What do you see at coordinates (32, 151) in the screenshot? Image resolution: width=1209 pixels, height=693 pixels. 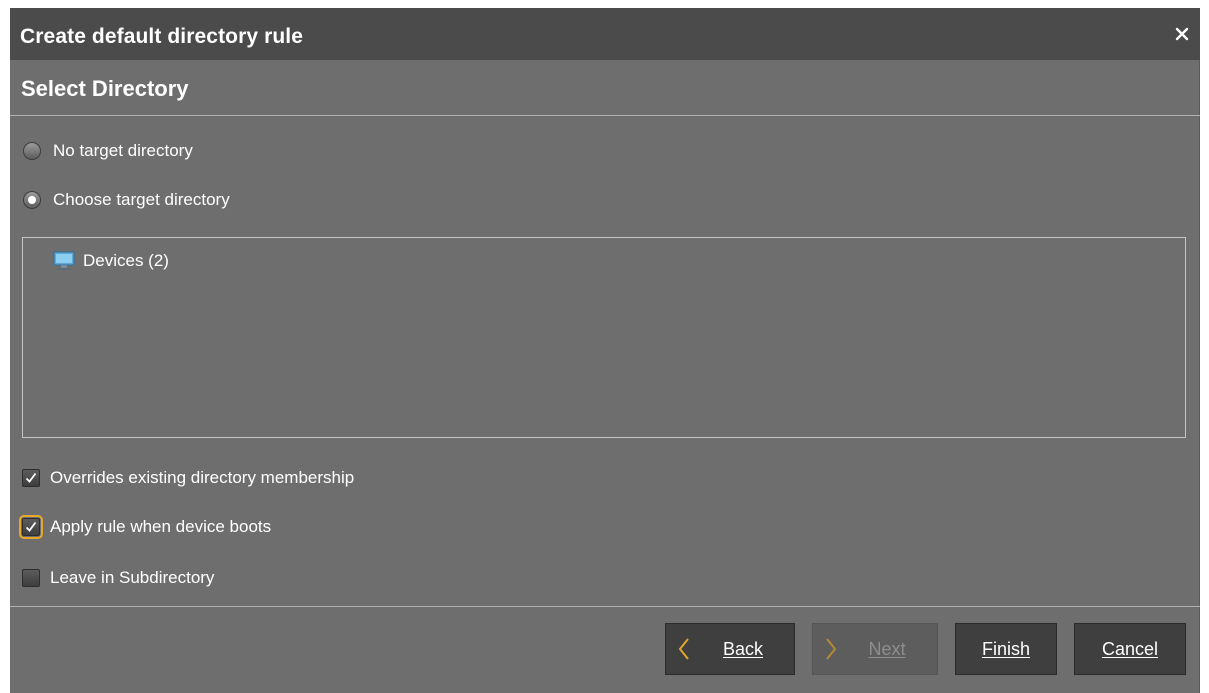 I see `radio-button` at bounding box center [32, 151].